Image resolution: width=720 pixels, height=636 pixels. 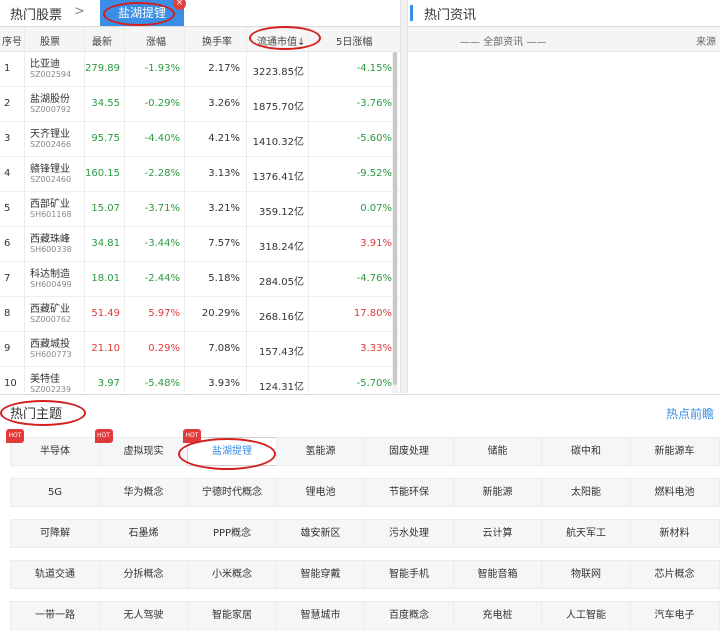 What do you see at coordinates (706, 42) in the screenshot?
I see `news-source-col: 来源` at bounding box center [706, 42].